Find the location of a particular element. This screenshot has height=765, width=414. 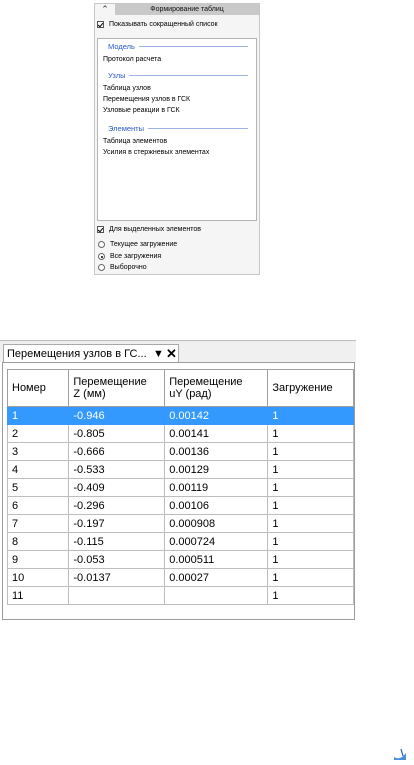

table-cell: -0.296 is located at coordinates (117, 505).